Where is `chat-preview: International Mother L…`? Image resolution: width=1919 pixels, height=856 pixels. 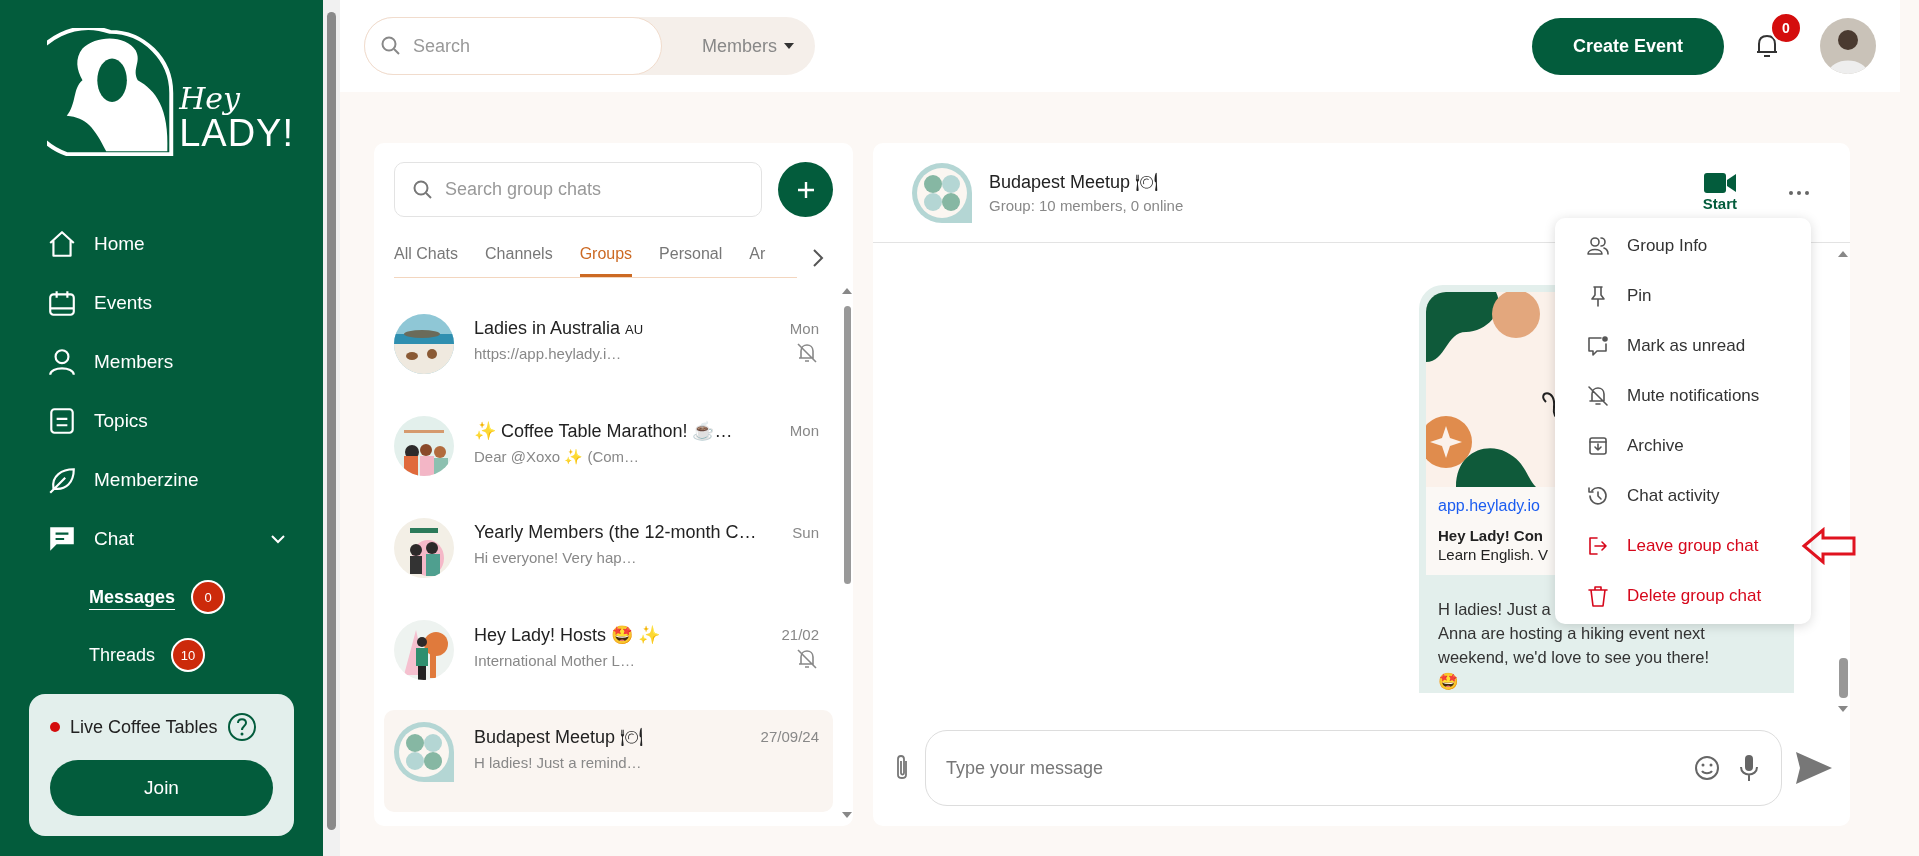
chat-preview: International Mother L… is located at coordinates (555, 660).